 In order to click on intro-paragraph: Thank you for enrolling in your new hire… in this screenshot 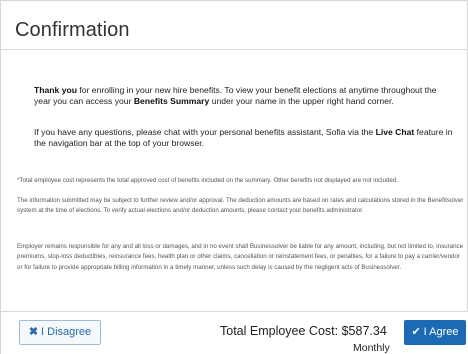, I will do `click(244, 96)`.